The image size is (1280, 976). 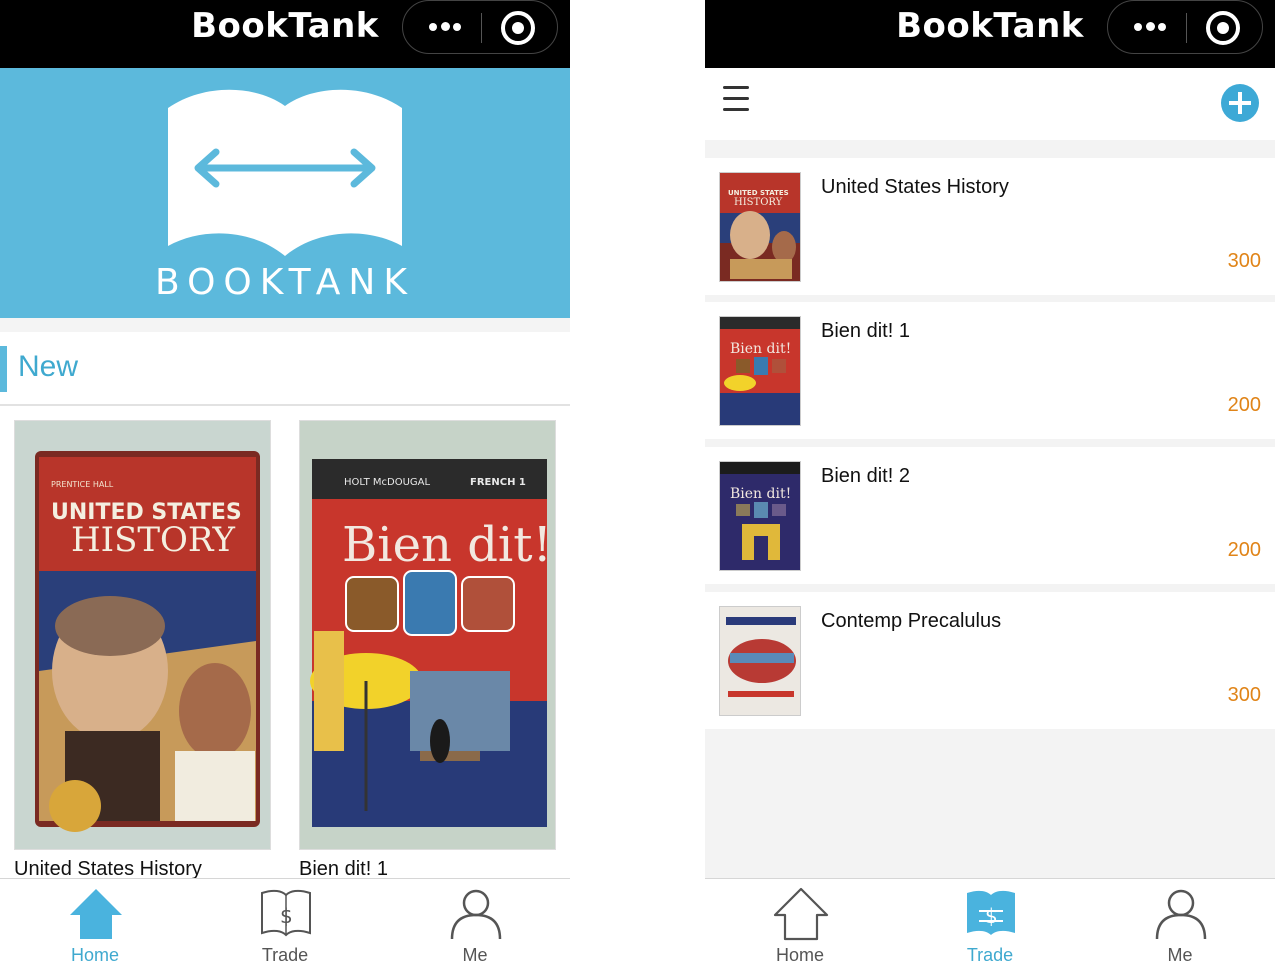 What do you see at coordinates (915, 187) in the screenshot?
I see `listing-title: United States History` at bounding box center [915, 187].